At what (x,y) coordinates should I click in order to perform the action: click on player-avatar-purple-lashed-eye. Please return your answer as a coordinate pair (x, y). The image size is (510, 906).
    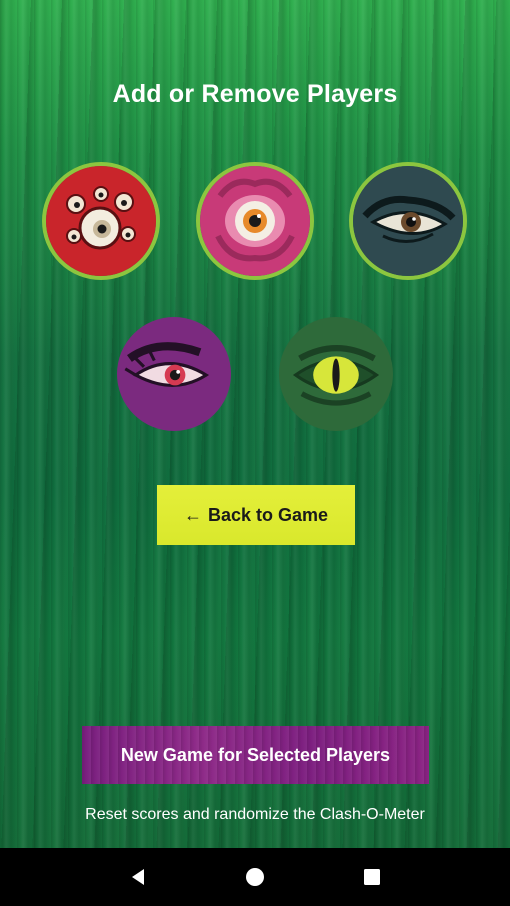
    Looking at the image, I should click on (174, 374).